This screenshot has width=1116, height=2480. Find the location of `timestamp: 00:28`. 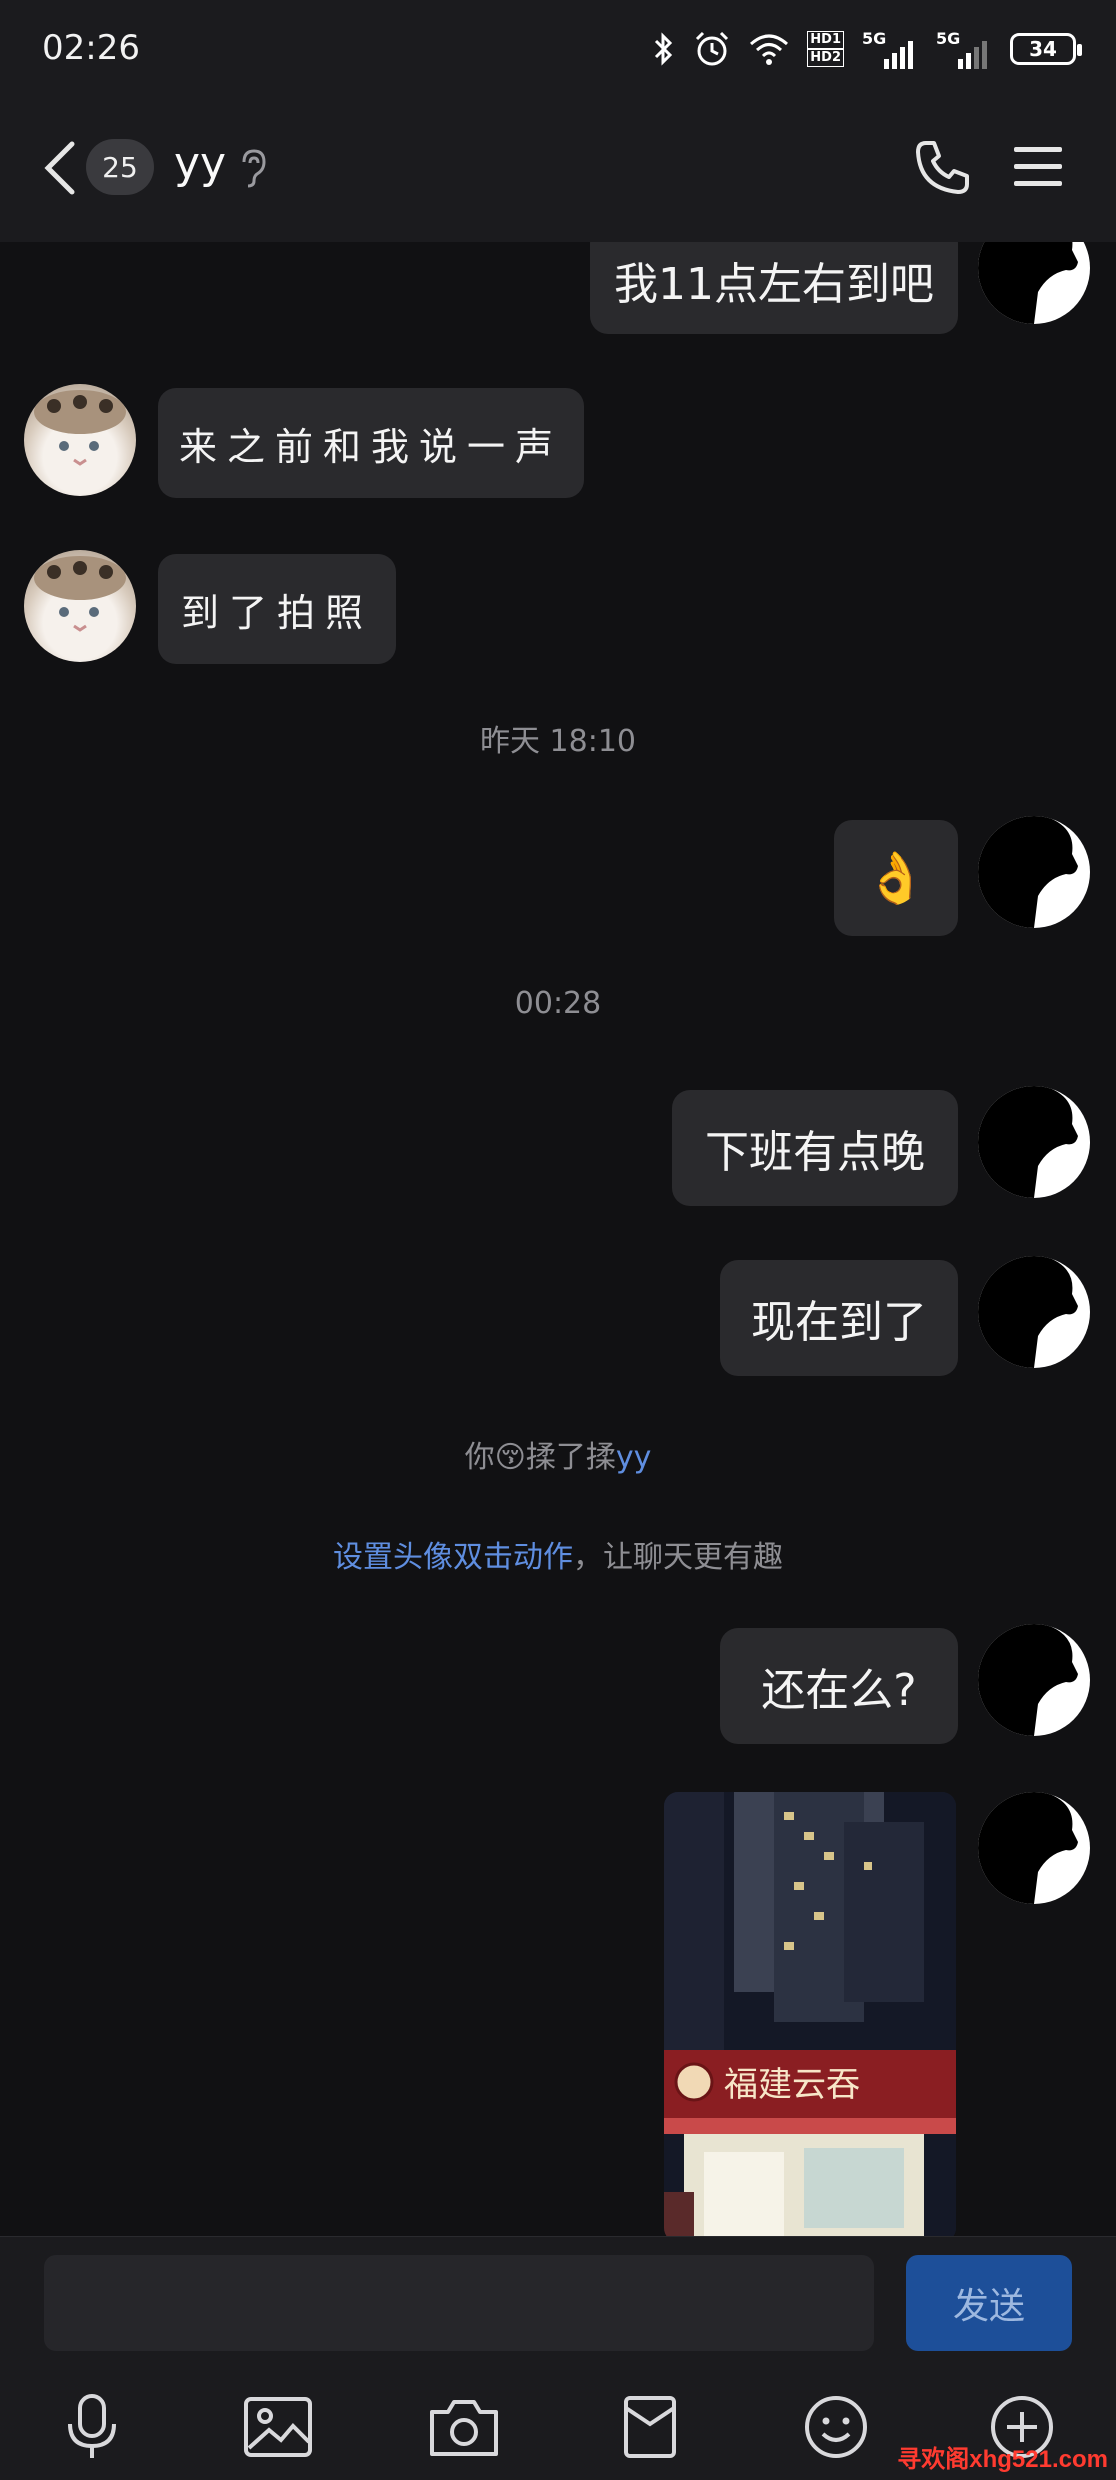

timestamp: 00:28 is located at coordinates (558, 1003).